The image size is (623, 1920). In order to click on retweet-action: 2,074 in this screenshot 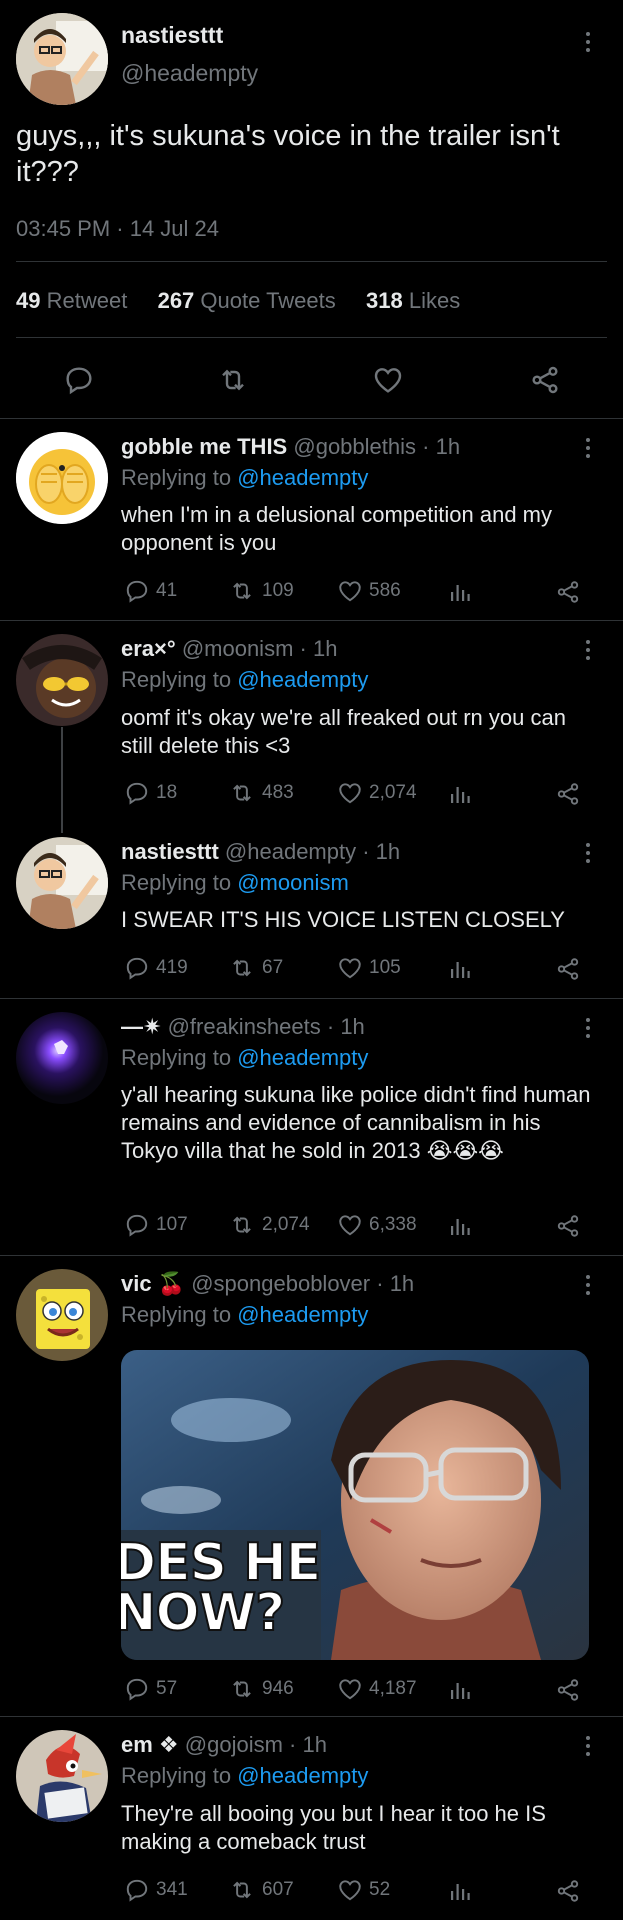, I will do `click(269, 1225)`.